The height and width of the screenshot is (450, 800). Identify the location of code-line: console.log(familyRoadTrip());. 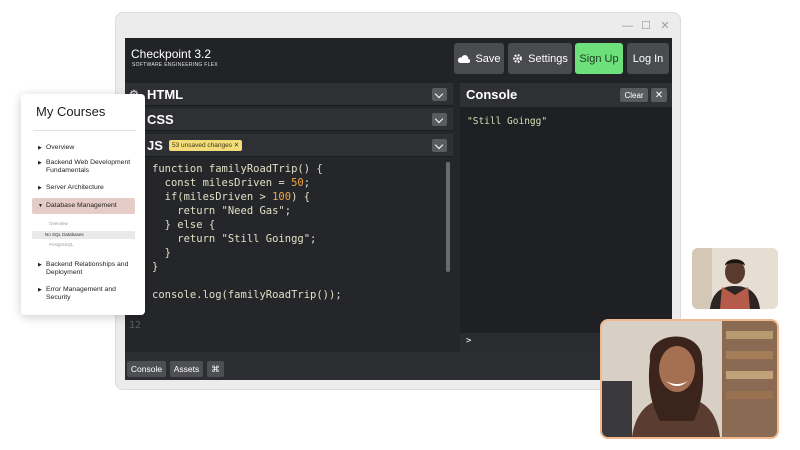
(247, 295).